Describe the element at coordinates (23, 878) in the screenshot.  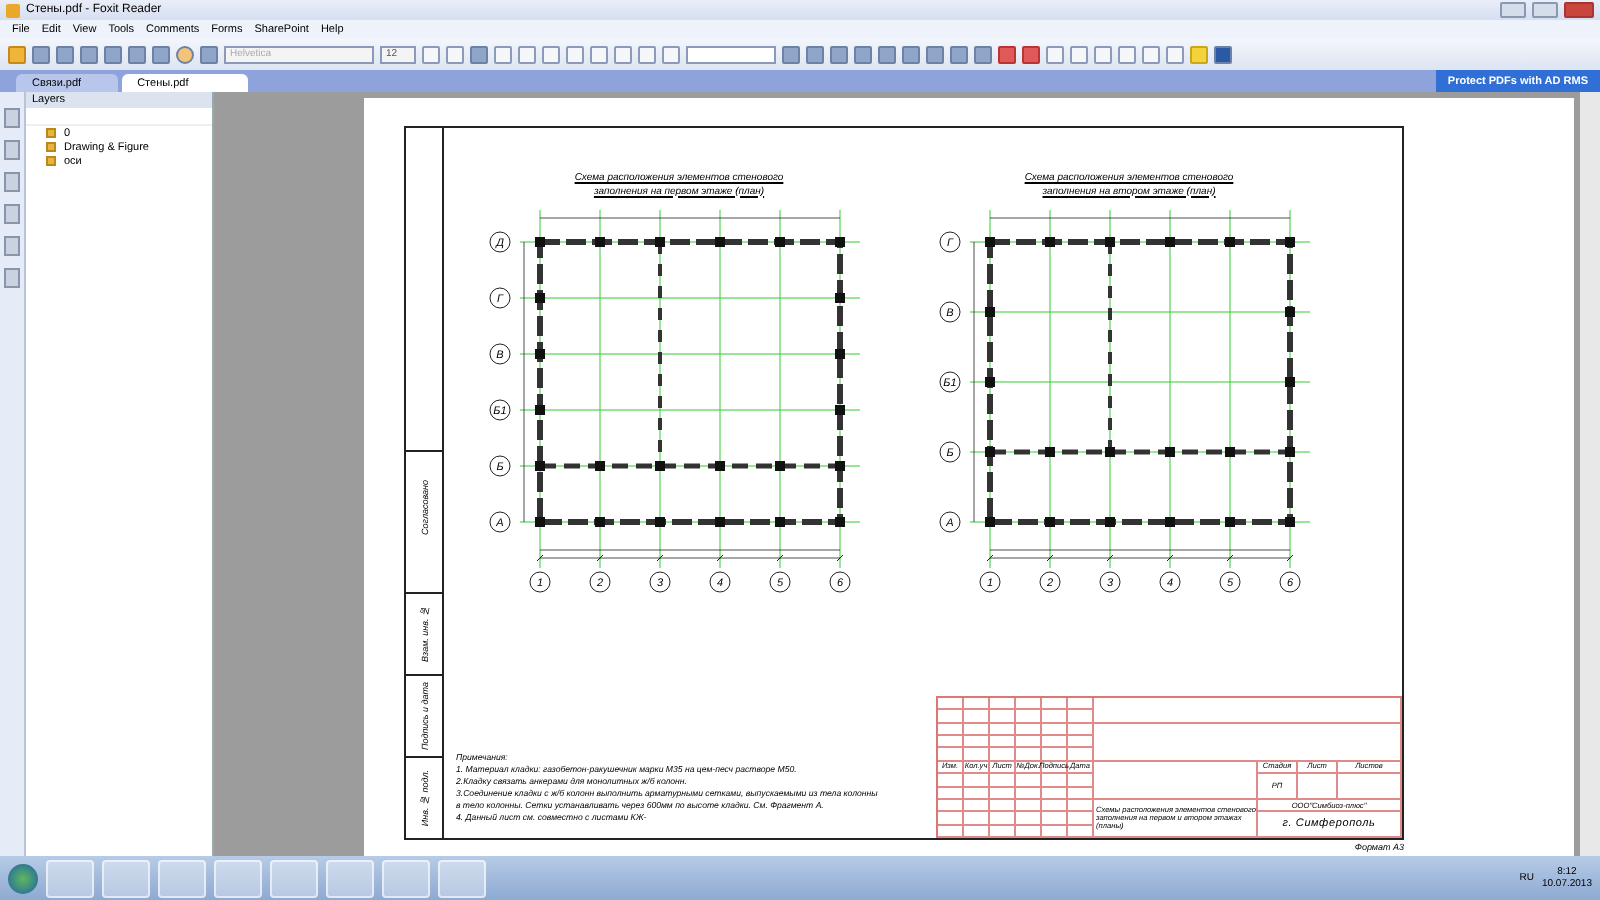
I see `start-button` at that location.